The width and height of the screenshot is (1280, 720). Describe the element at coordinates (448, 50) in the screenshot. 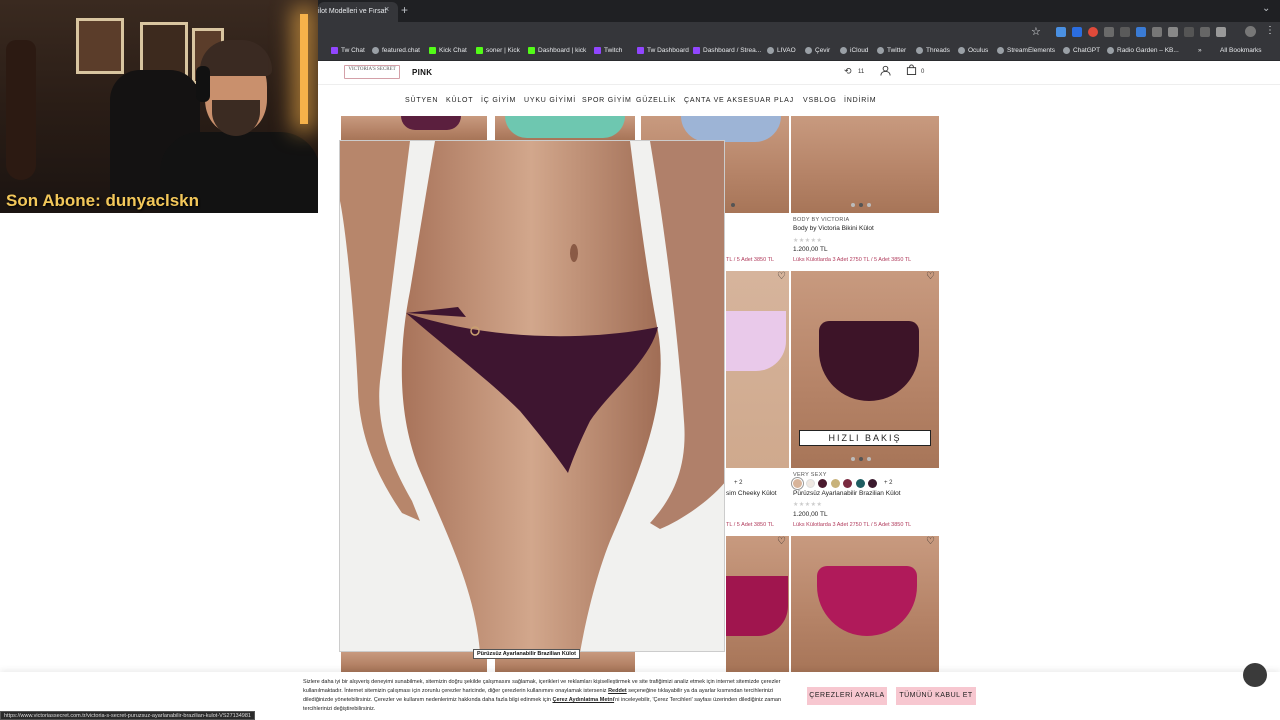

I see `bookmark-item: Kick Chat` at that location.